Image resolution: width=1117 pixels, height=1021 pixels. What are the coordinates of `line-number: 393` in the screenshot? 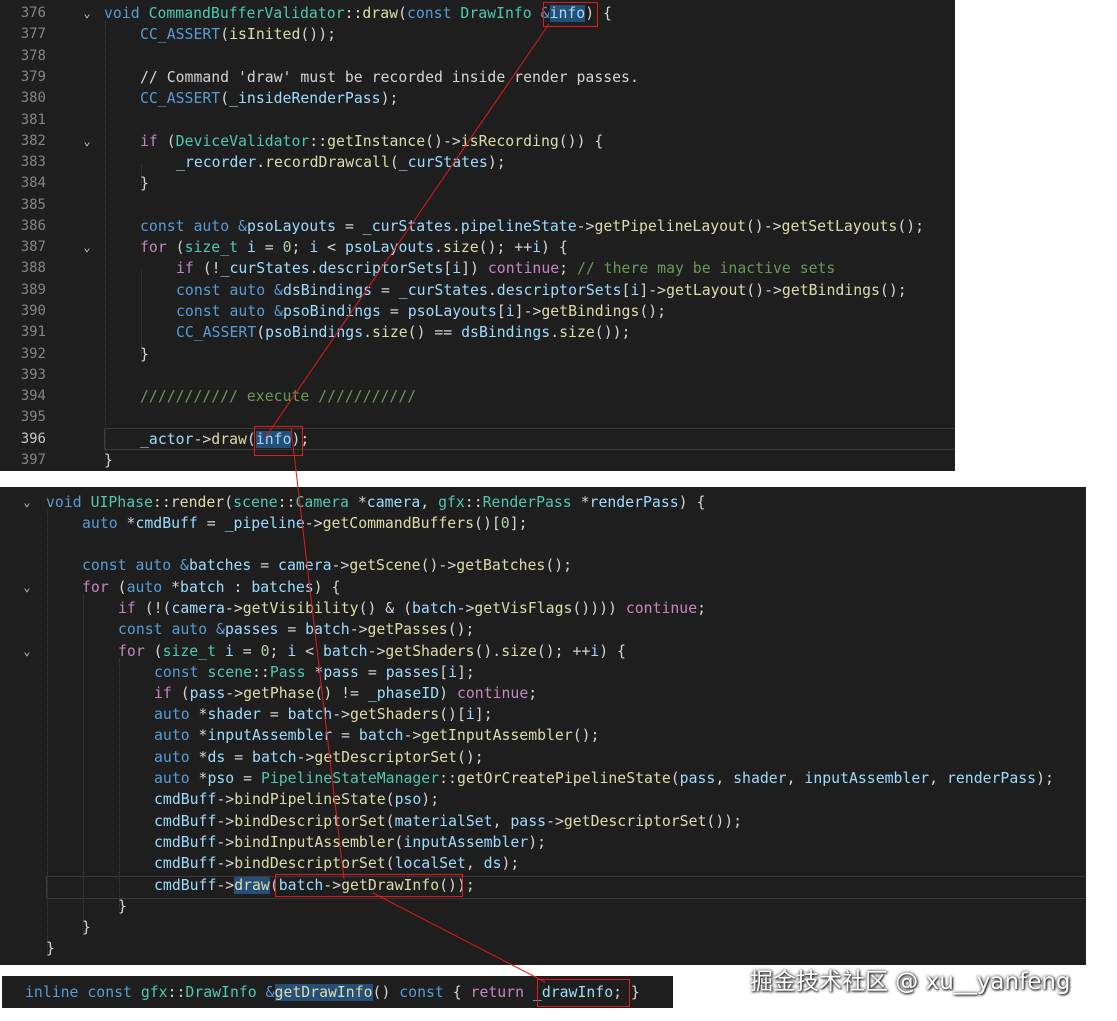 It's located at (33, 375).